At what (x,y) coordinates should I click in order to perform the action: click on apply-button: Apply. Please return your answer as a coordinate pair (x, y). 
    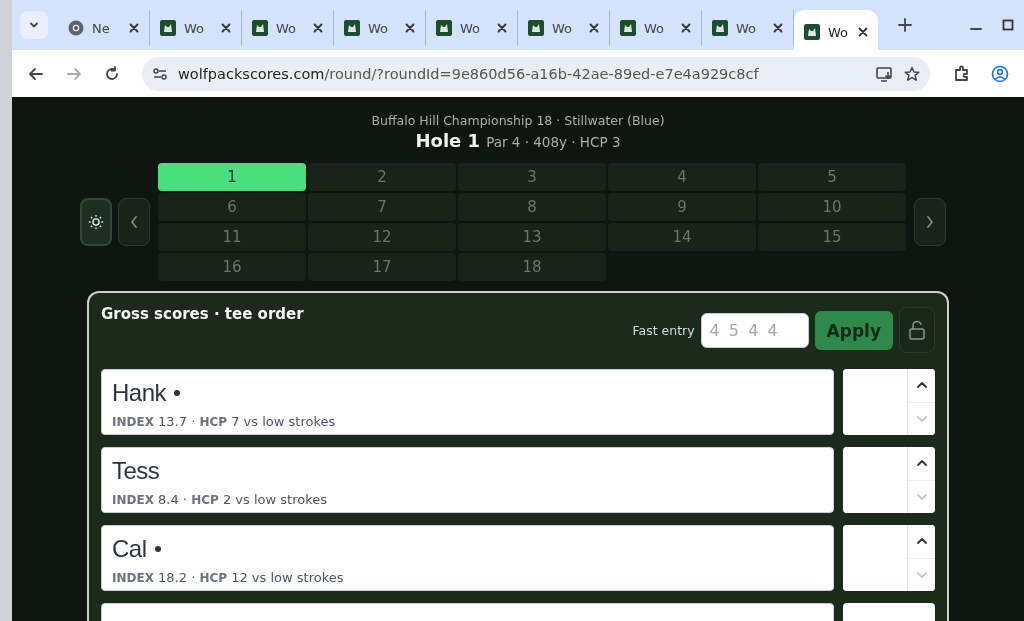
    Looking at the image, I should click on (853, 330).